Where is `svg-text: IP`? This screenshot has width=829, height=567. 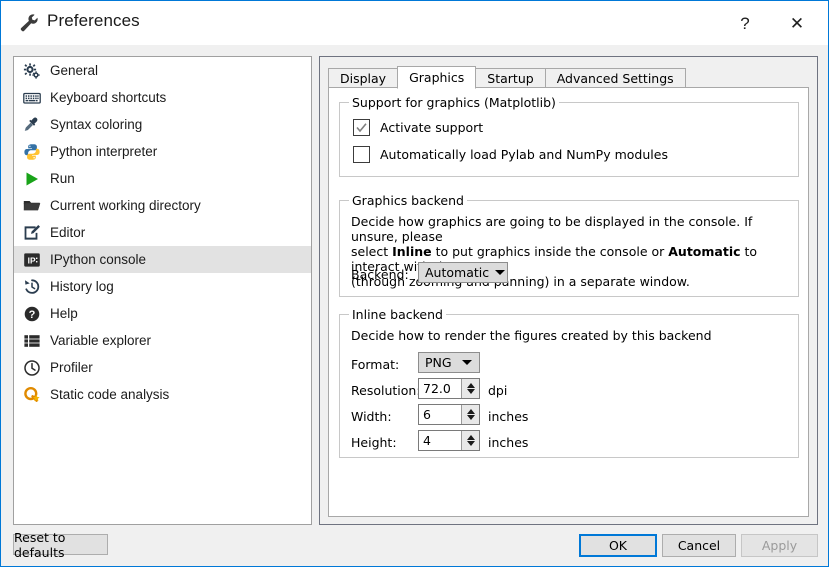 svg-text: IP is located at coordinates (32, 260).